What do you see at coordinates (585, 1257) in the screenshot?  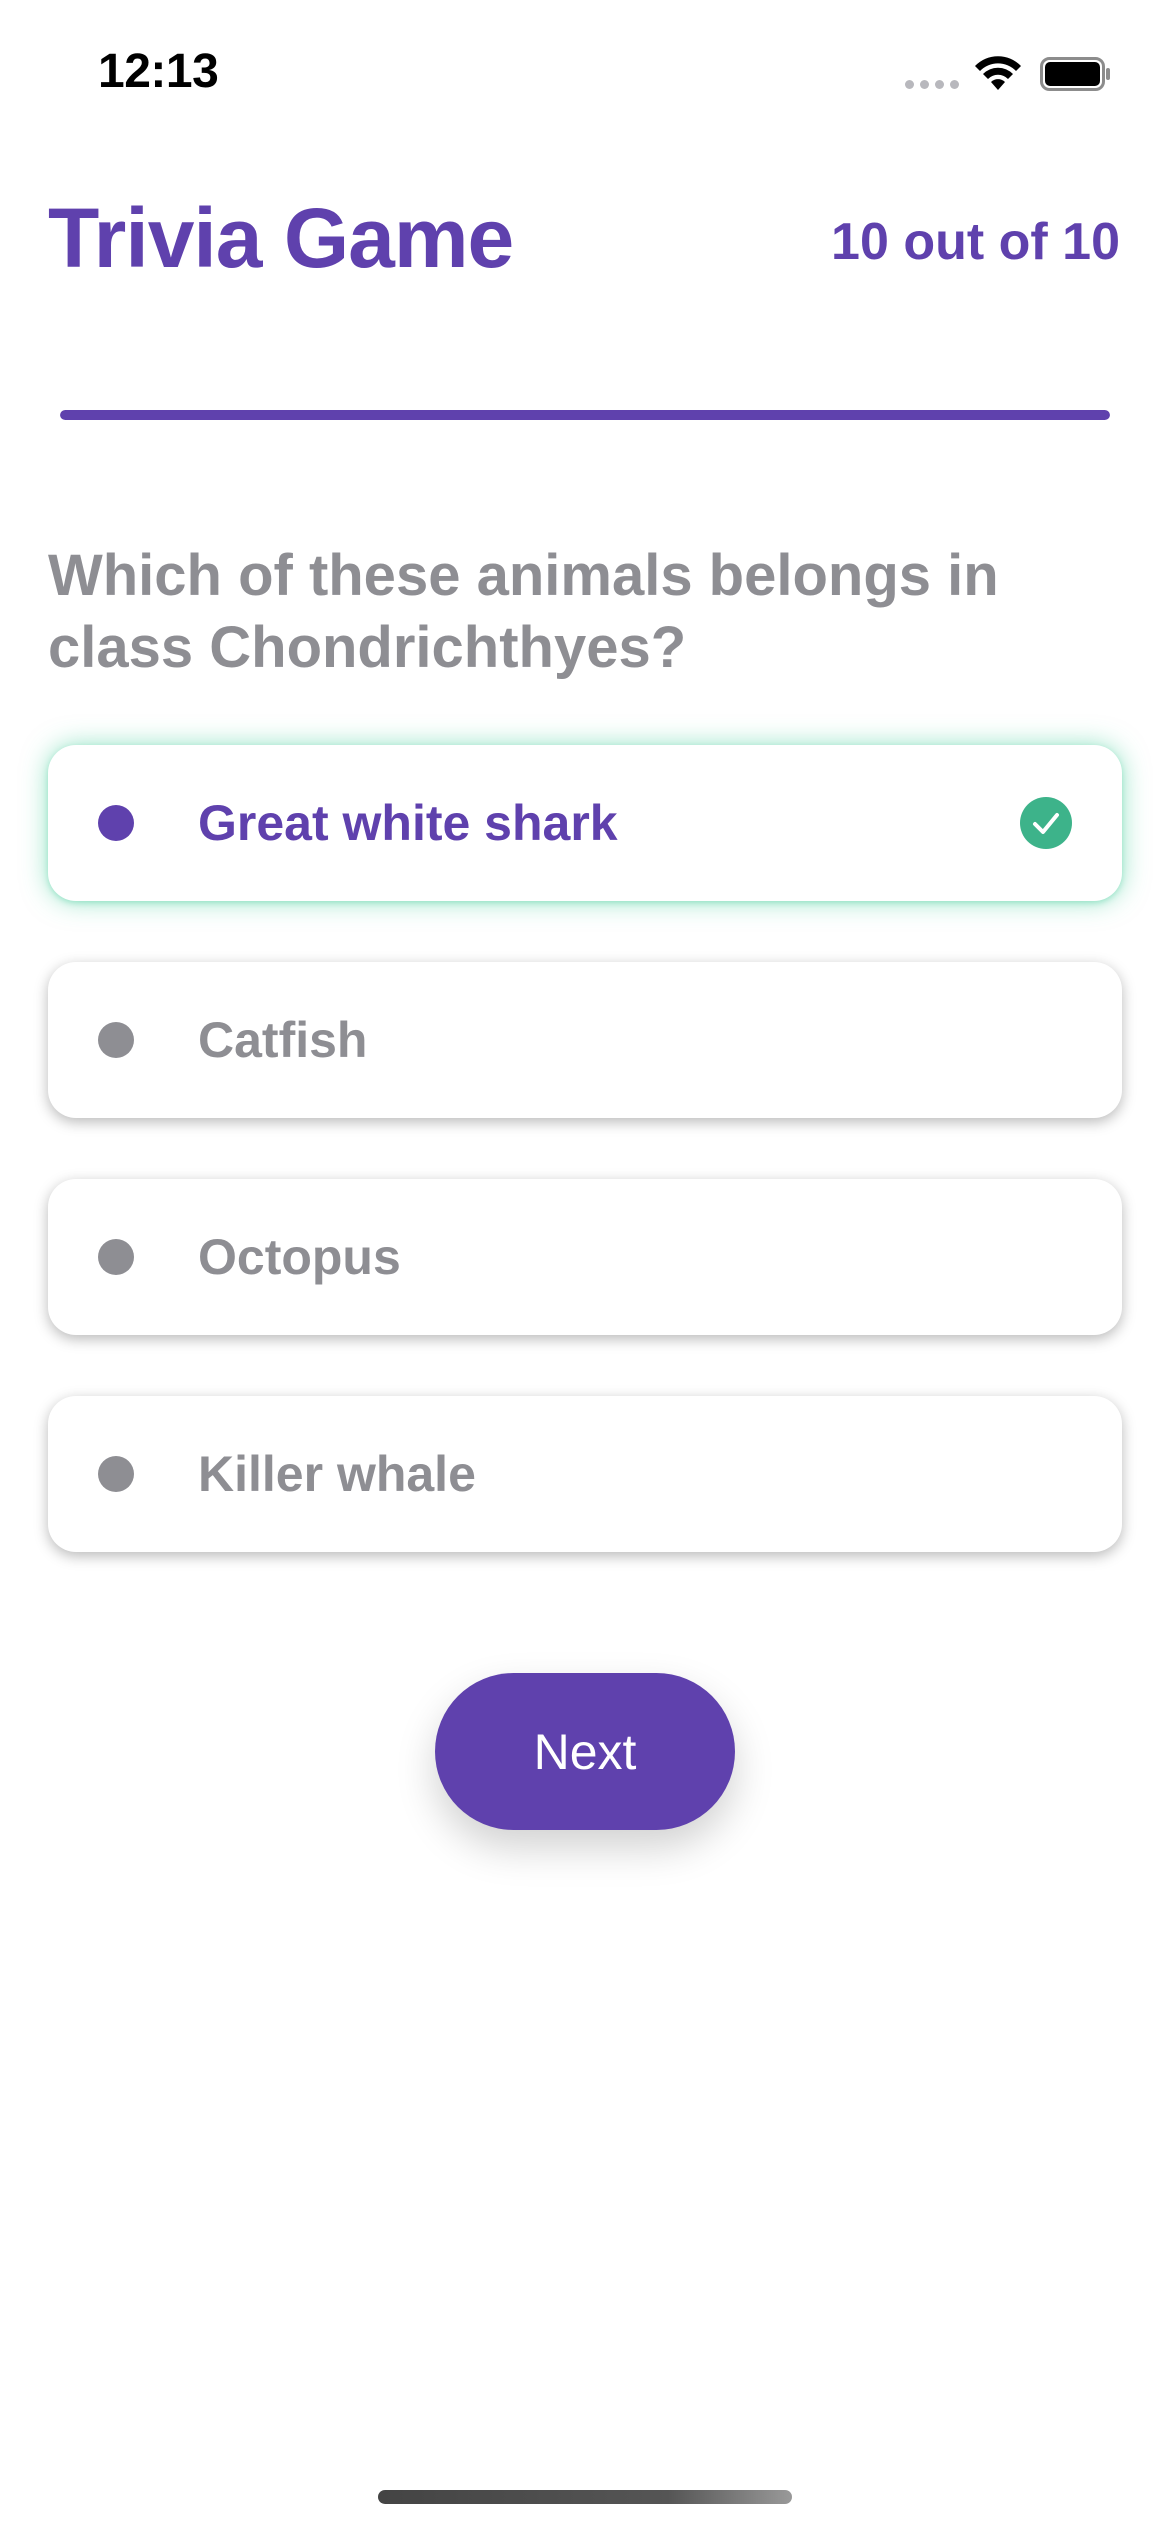 I see `answer-option-octopus: Octopus` at bounding box center [585, 1257].